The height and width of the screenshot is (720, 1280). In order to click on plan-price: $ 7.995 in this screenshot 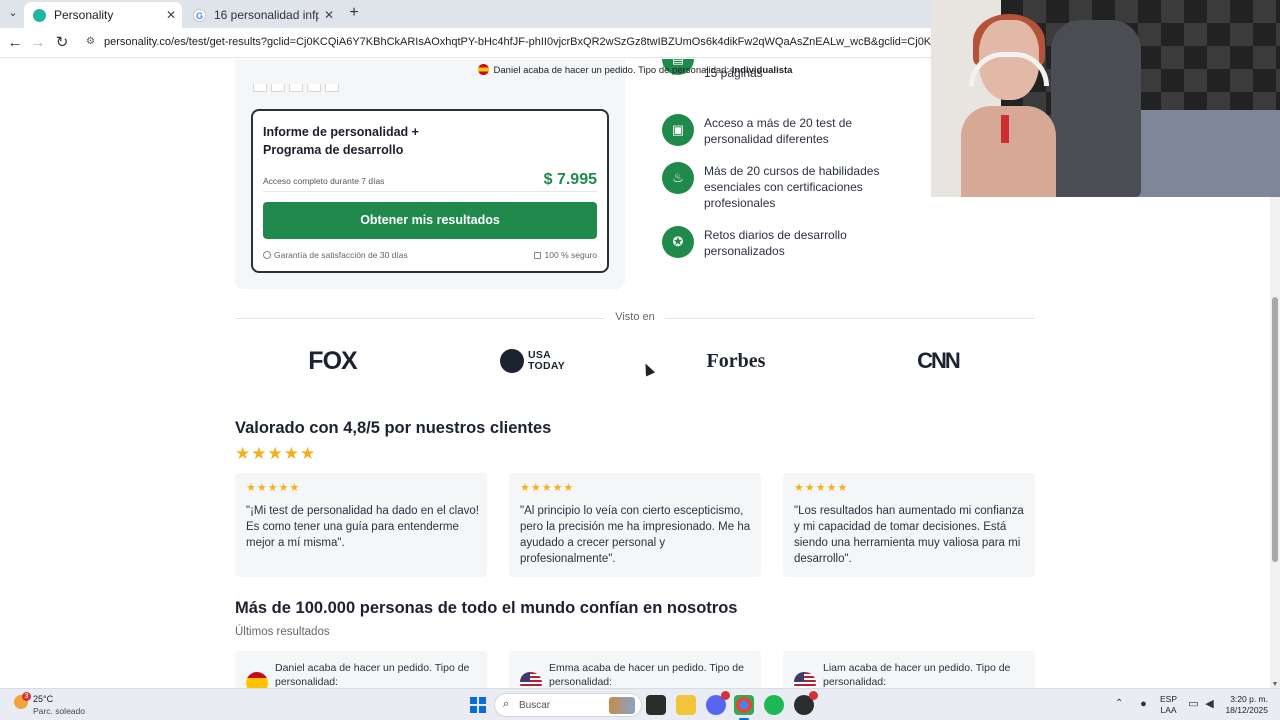, I will do `click(570, 179)`.